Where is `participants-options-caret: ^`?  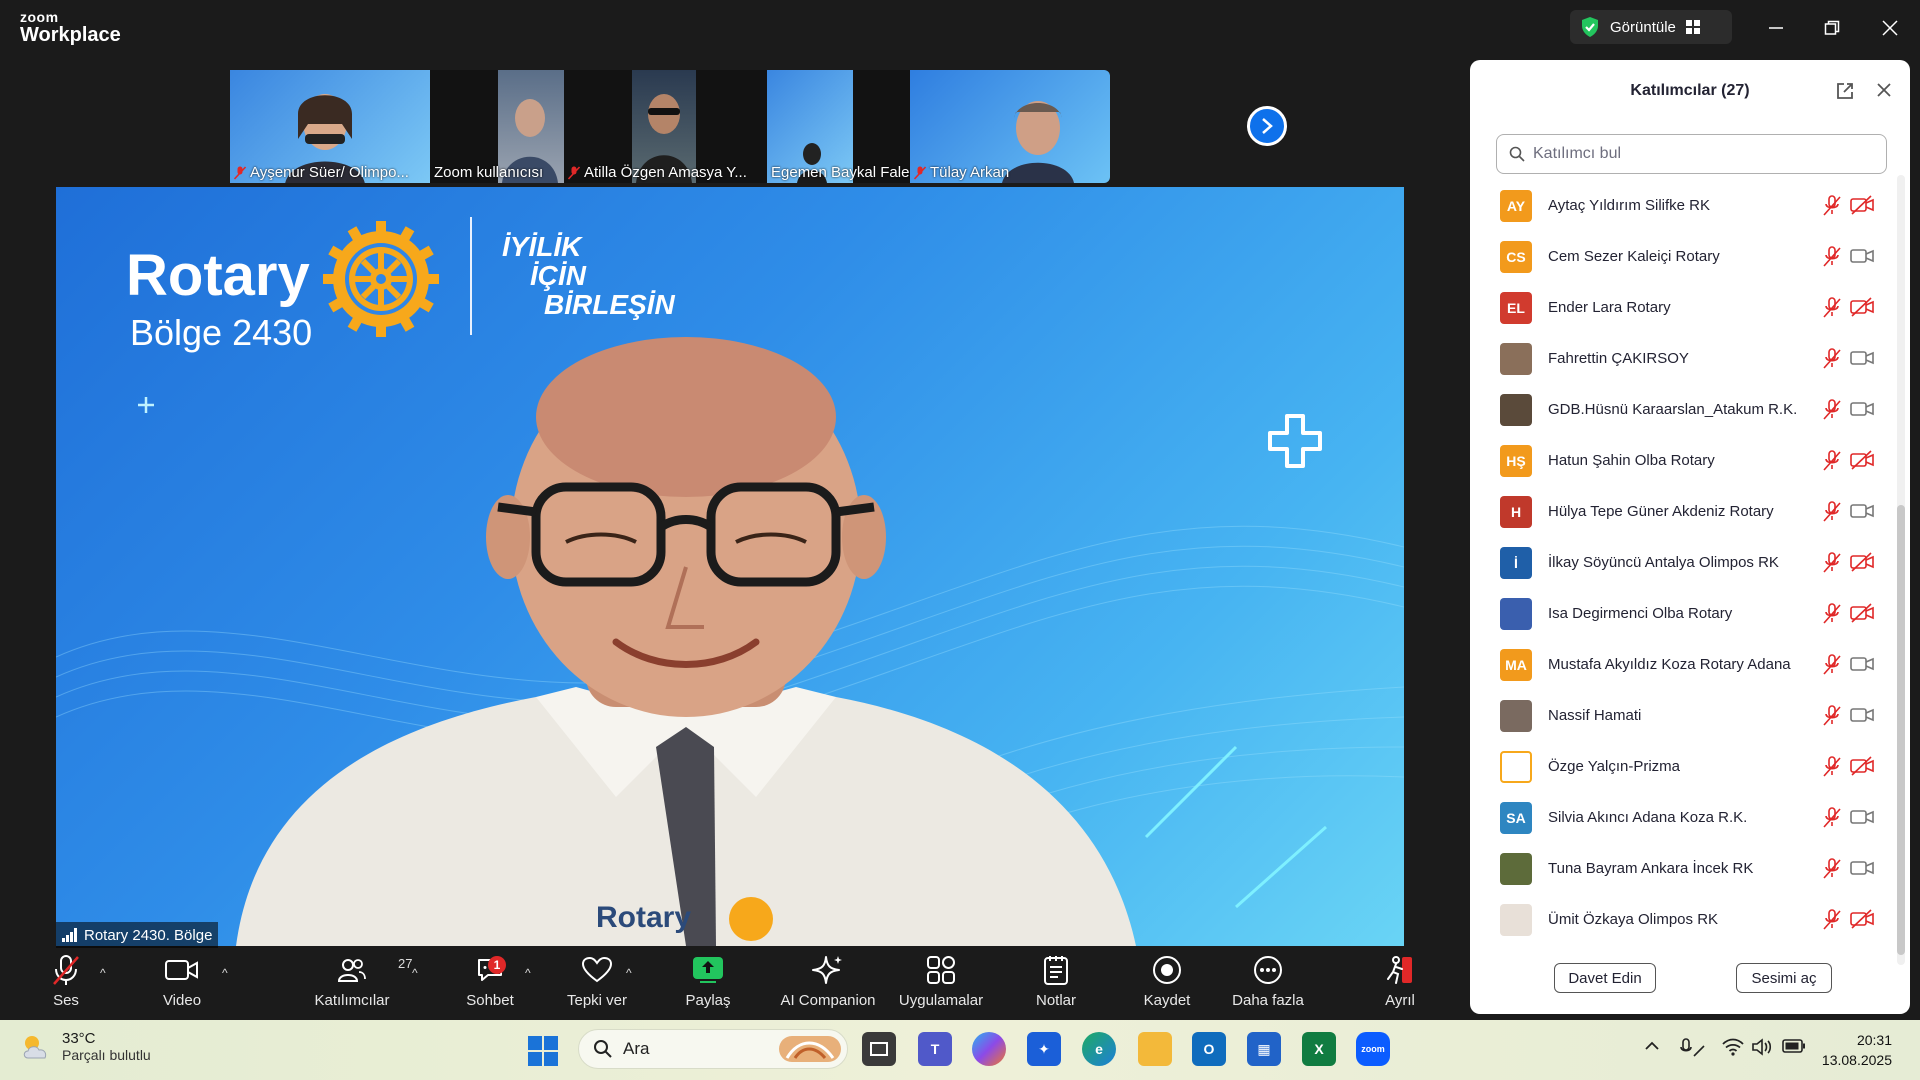 participants-options-caret: ^ is located at coordinates (415, 973).